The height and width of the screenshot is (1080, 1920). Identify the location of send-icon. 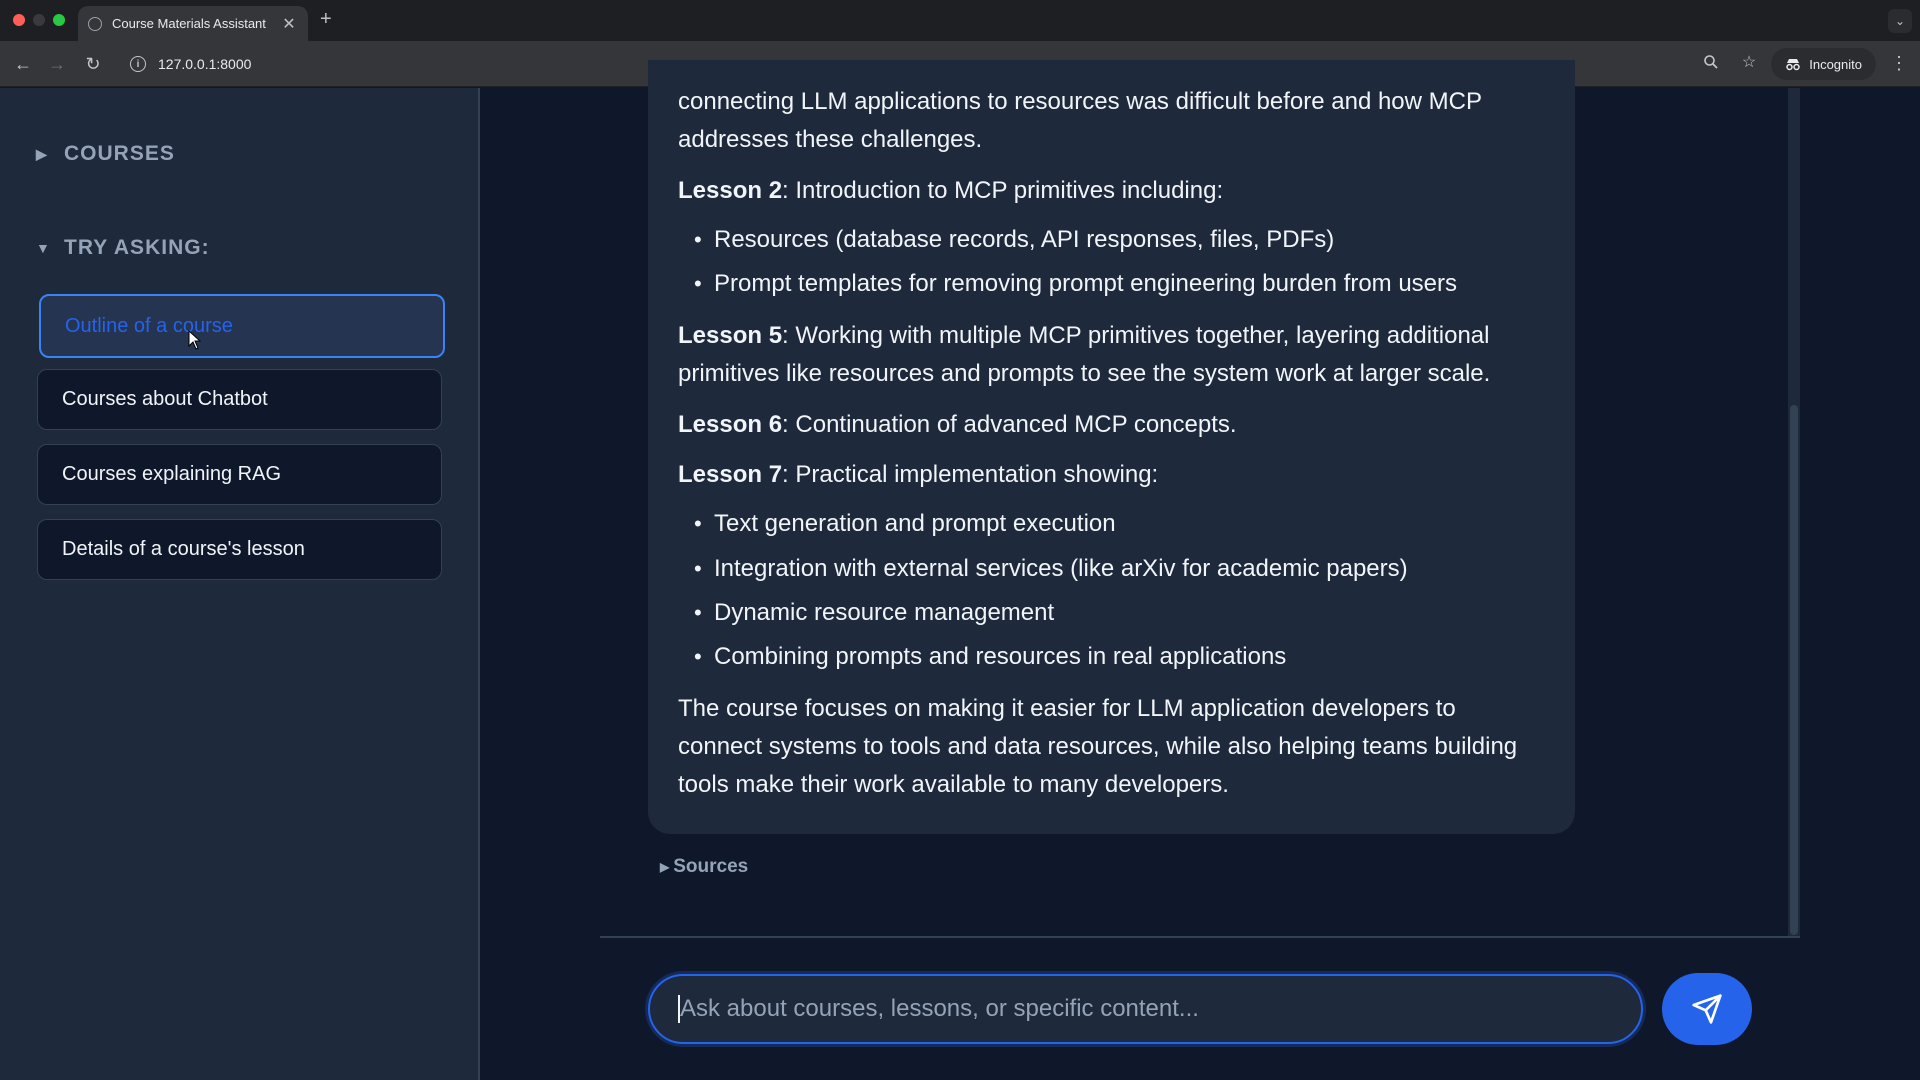
(1707, 1009).